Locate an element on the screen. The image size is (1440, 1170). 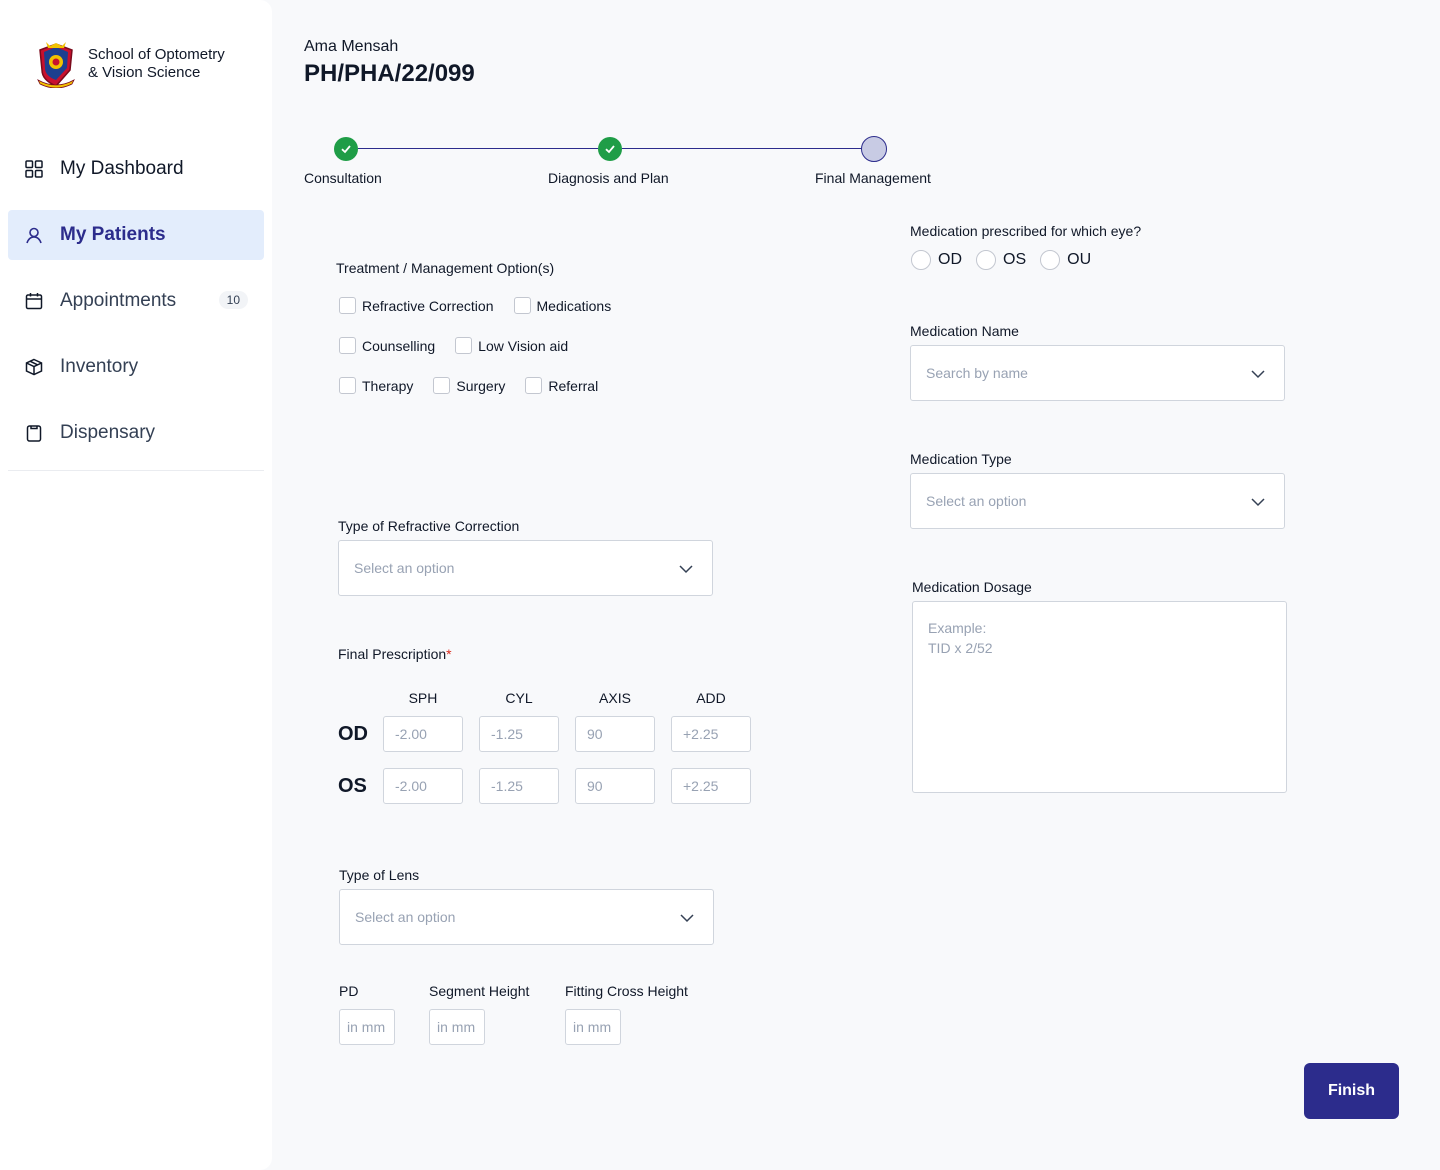
grid-icon is located at coordinates (34, 169).